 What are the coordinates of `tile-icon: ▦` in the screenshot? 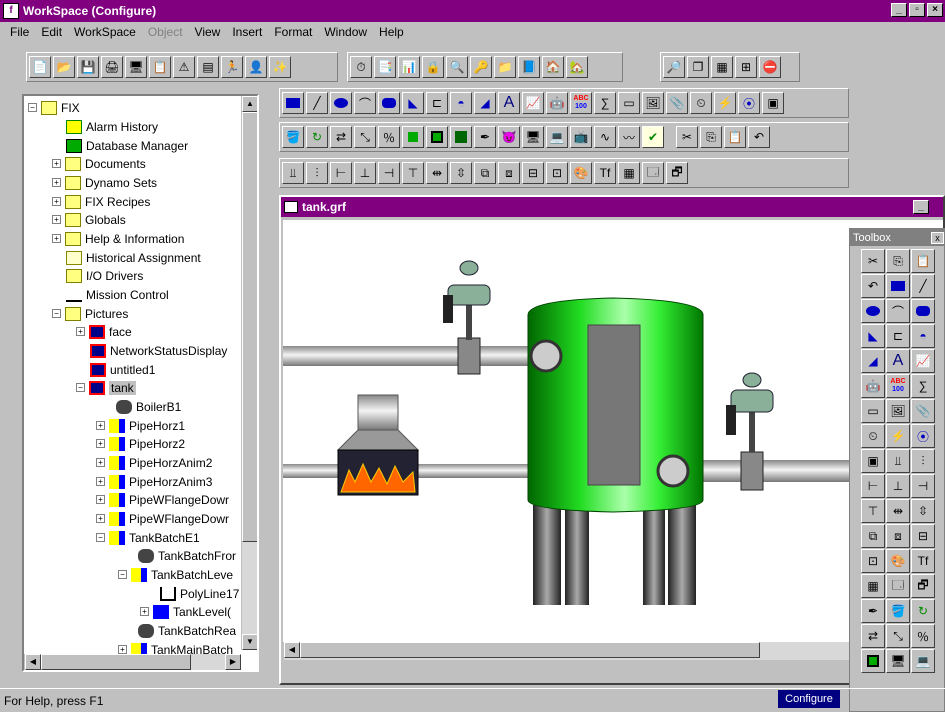 It's located at (722, 67).